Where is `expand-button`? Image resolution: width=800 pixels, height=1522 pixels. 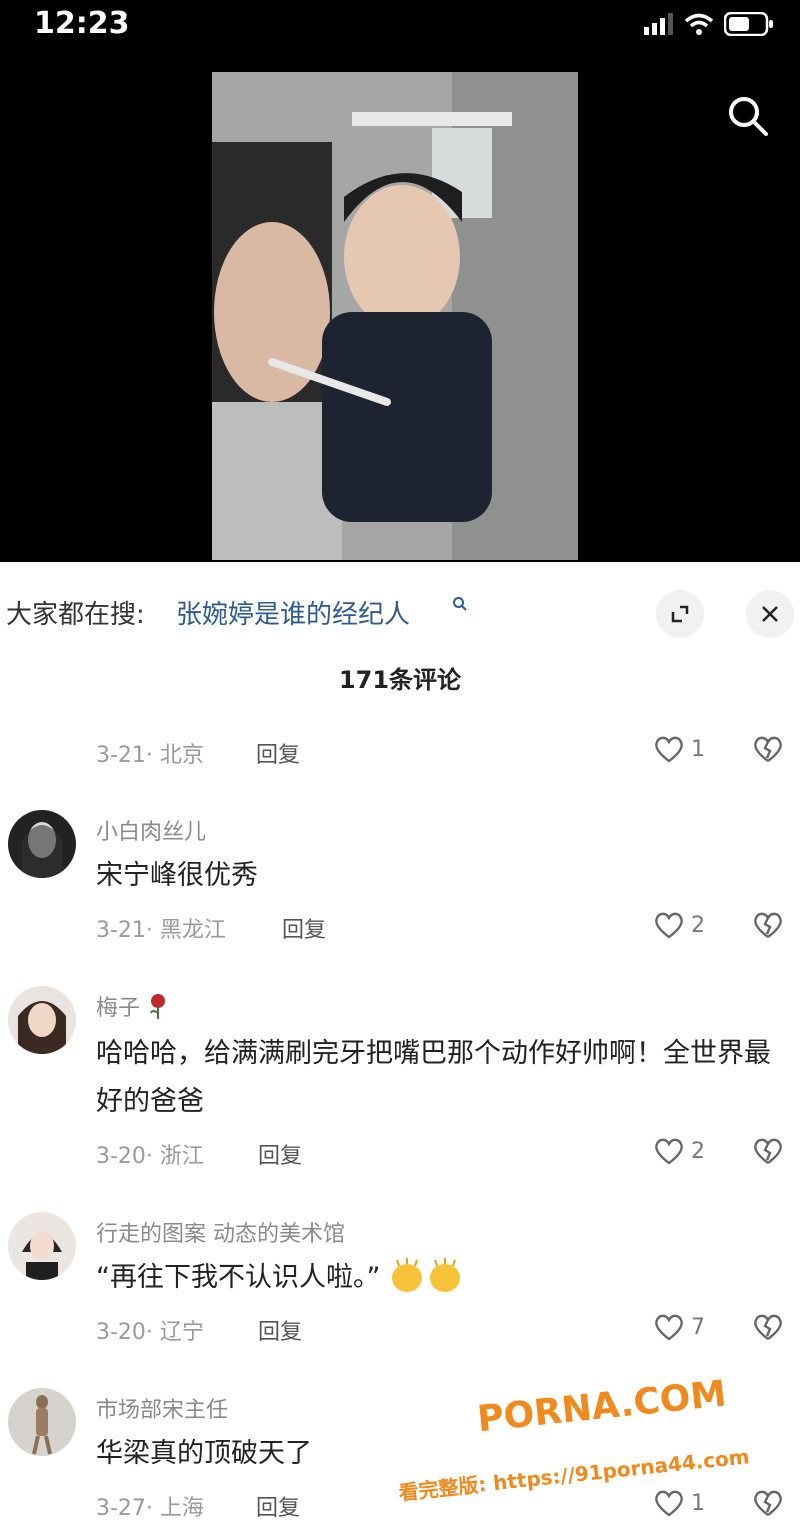 expand-button is located at coordinates (680, 614).